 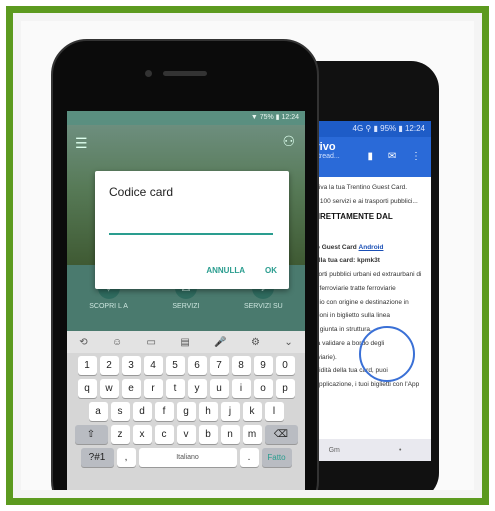 I want to click on android-link: Android, so click(x=371, y=247).